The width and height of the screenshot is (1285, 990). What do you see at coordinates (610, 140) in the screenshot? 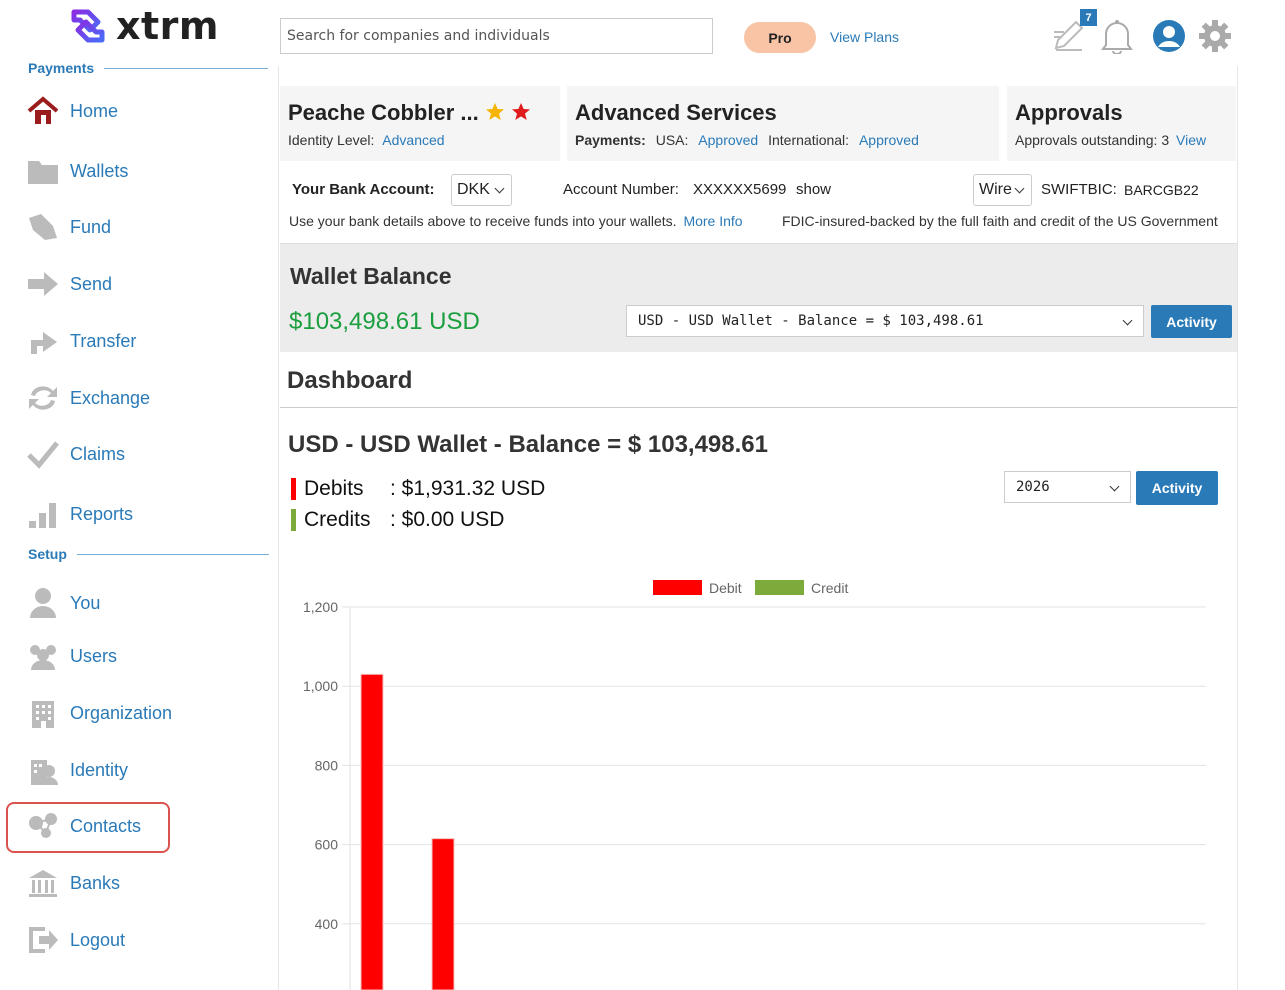
I see `payments-label: Payments:` at bounding box center [610, 140].